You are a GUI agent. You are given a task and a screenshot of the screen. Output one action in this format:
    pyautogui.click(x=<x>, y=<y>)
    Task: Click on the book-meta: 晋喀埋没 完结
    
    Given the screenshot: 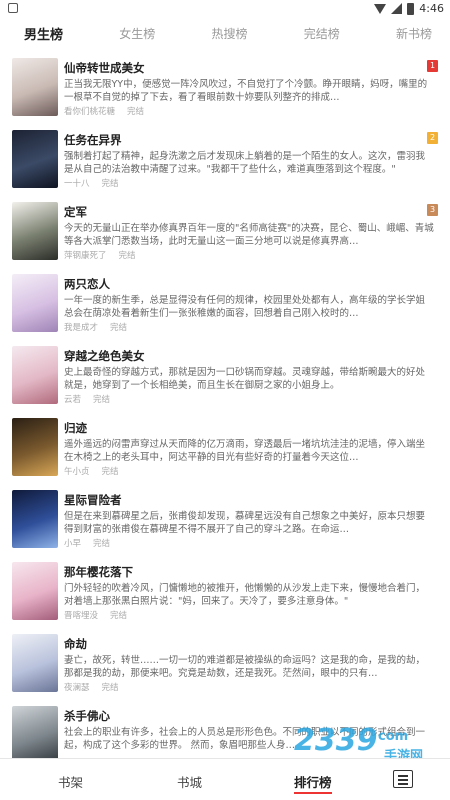 What is the action you would take?
    pyautogui.click(x=95, y=615)
    